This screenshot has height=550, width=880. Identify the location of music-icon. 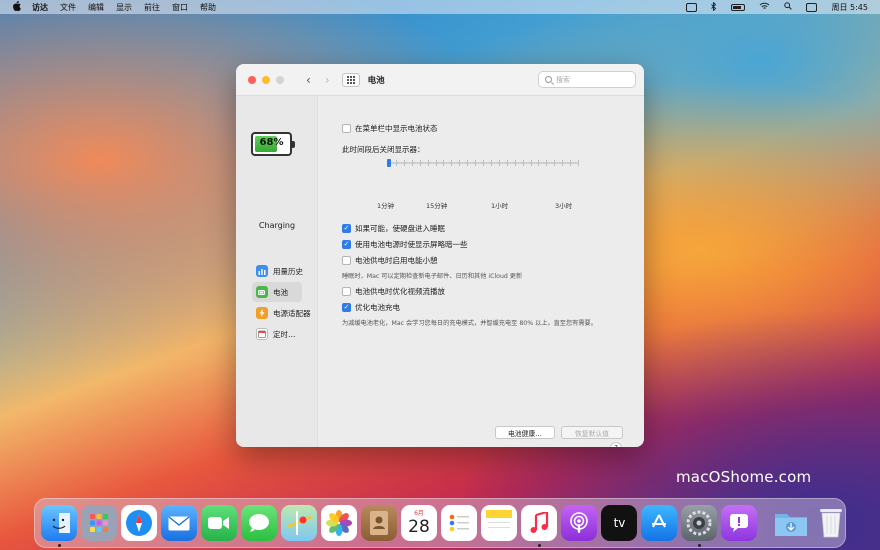
(539, 526).